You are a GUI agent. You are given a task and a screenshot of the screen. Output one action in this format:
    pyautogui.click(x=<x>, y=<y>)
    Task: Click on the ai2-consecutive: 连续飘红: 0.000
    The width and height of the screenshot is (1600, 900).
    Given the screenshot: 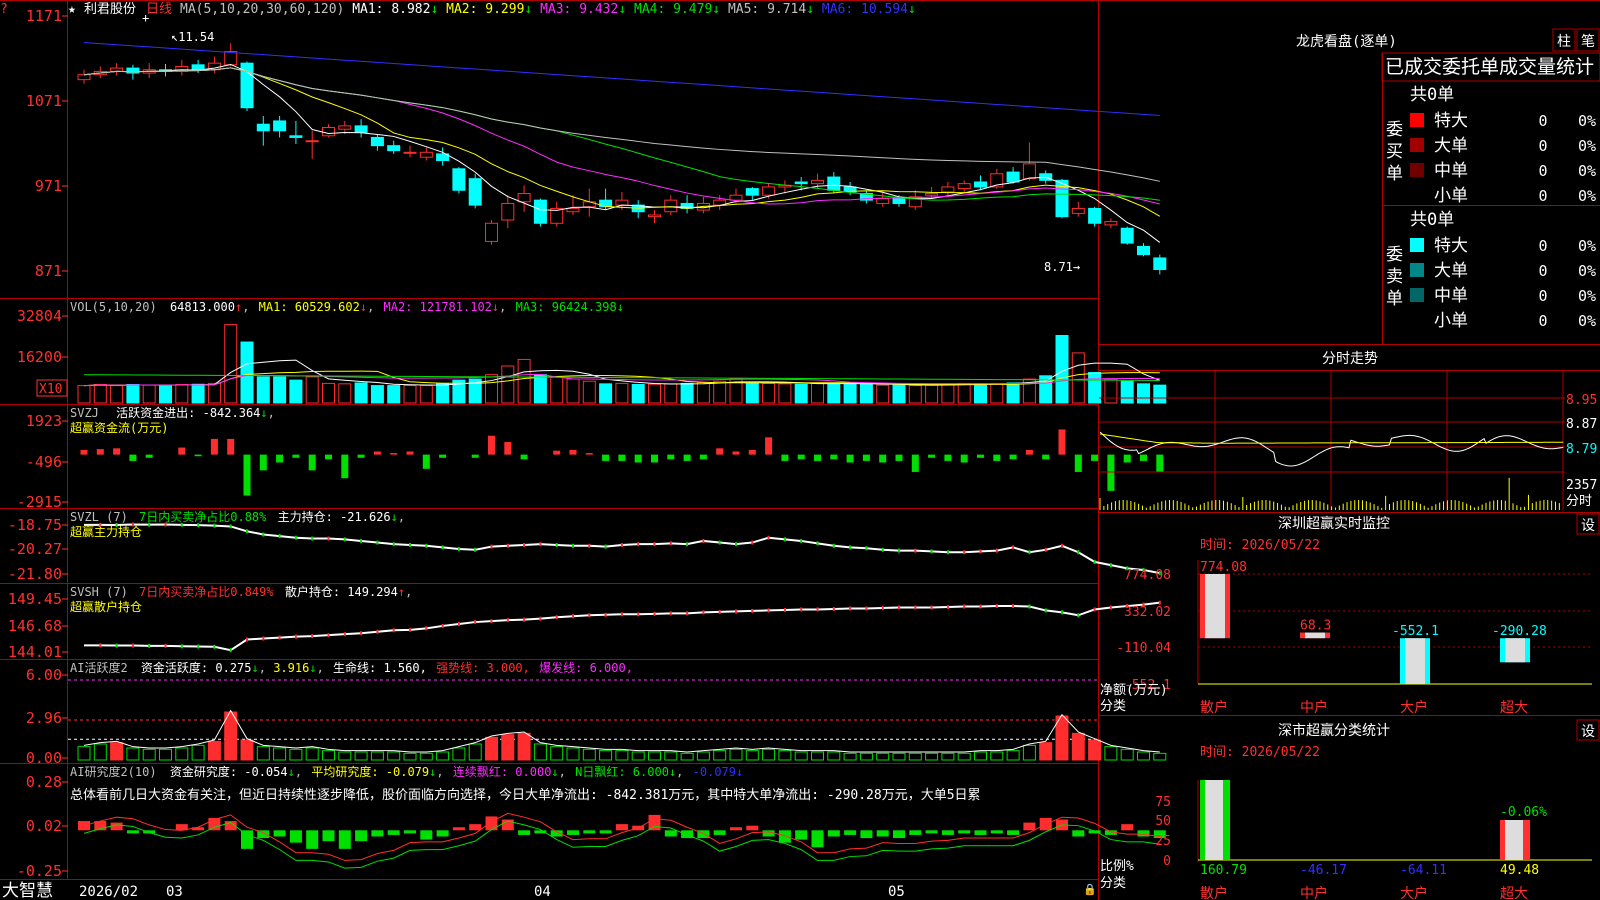 What is the action you would take?
    pyautogui.click(x=502, y=771)
    